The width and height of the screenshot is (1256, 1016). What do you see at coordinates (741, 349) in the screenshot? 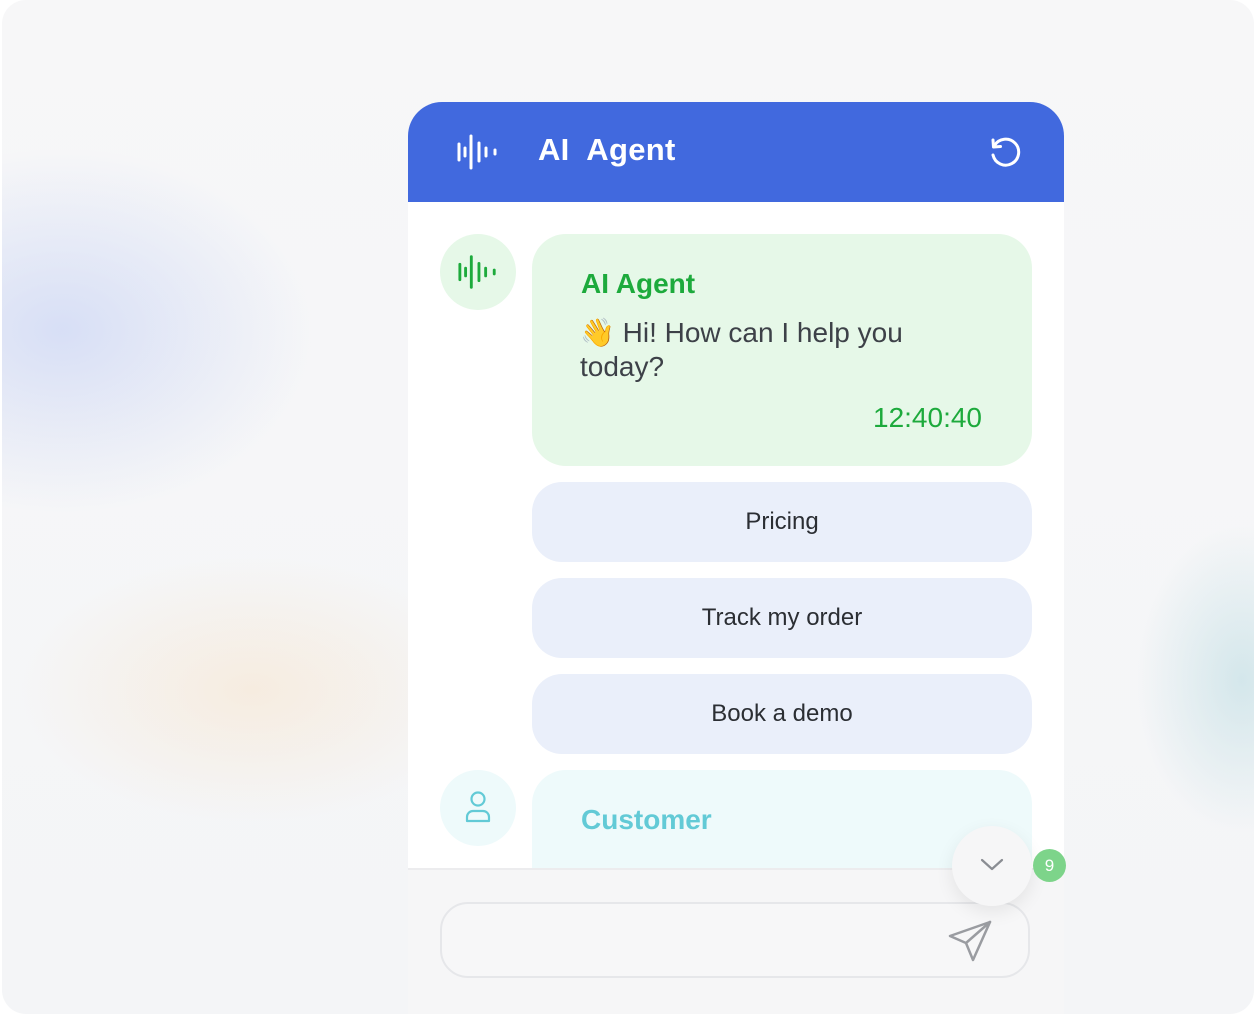
I see `message-text: 👋 Hi! How can I help you today?` at bounding box center [741, 349].